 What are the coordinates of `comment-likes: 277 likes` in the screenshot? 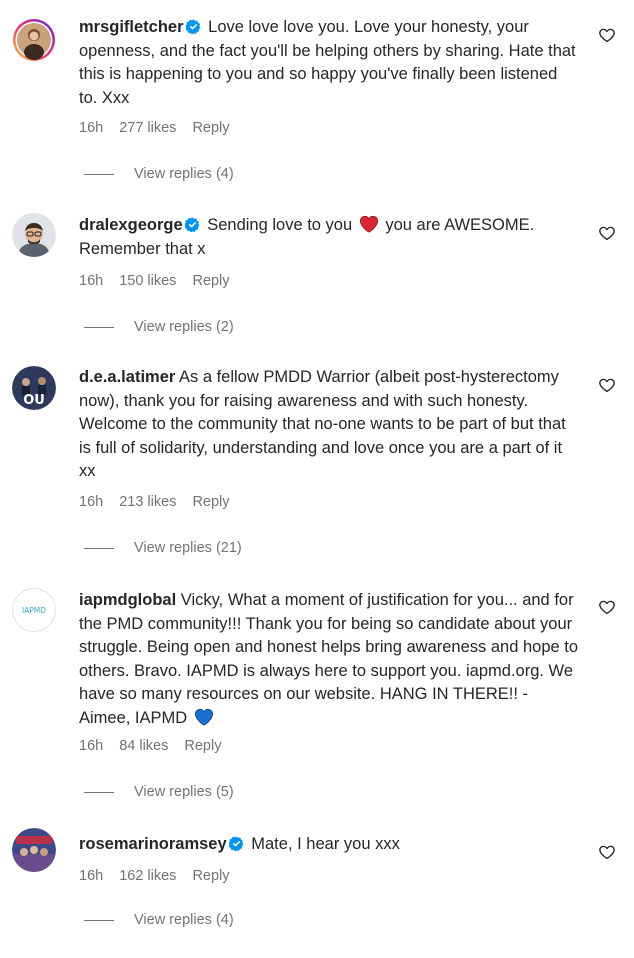 It's located at (147, 128).